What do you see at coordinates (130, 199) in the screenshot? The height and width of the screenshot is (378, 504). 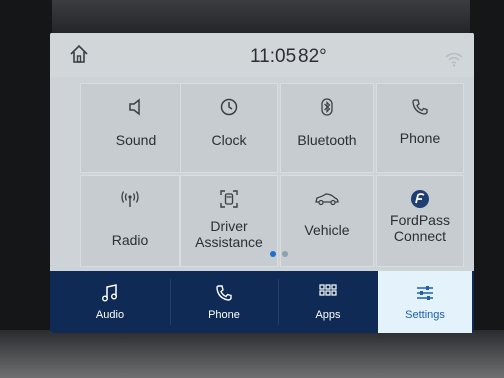 I see `antenna-icon` at bounding box center [130, 199].